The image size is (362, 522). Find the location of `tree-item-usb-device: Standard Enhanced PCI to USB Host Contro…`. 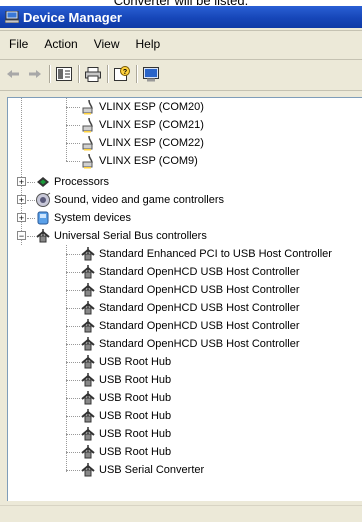

tree-item-usb-device: Standard Enhanced PCI to USB Host Contro… is located at coordinates (206, 254).